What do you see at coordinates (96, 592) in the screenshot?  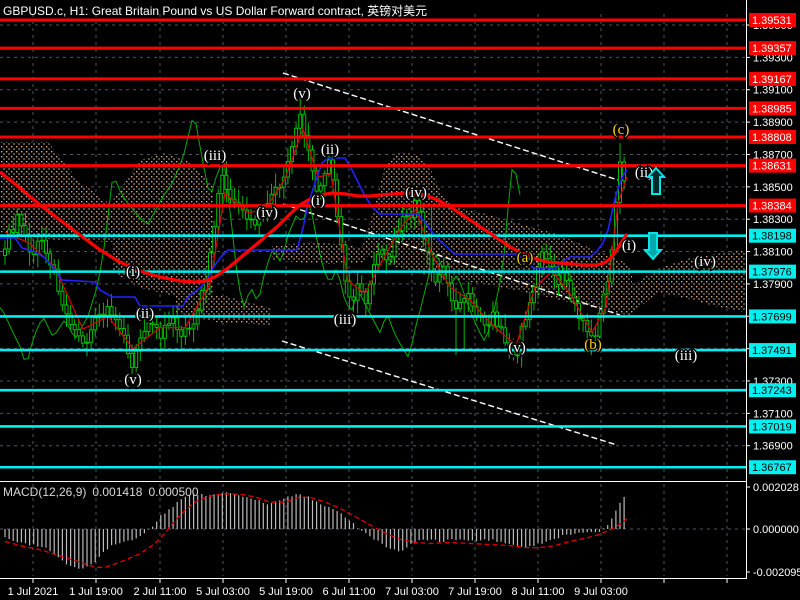 I see `time-tick-label: 1 Jul 19:00` at bounding box center [96, 592].